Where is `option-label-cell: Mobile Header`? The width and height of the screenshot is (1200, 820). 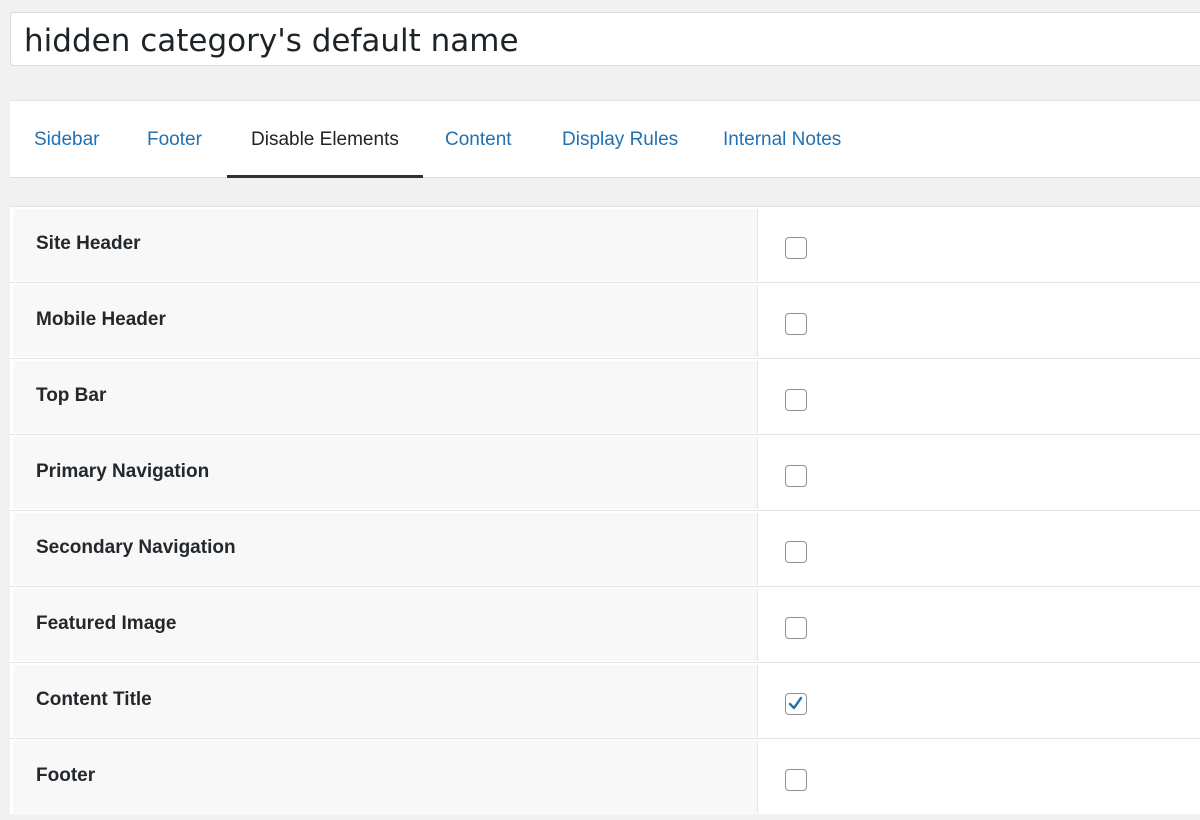 option-label-cell: Mobile Header is located at coordinates (385, 321).